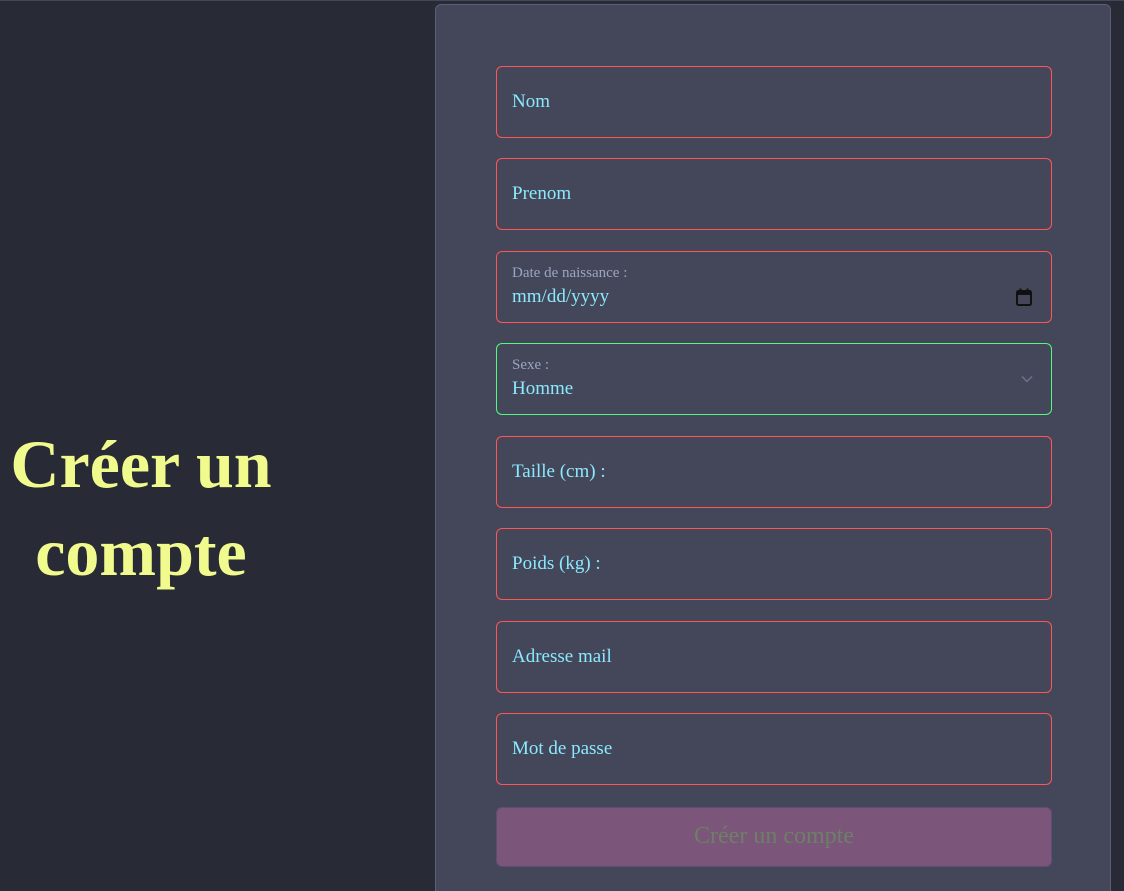 Image resolution: width=1124 pixels, height=891 pixels. Describe the element at coordinates (542, 389) in the screenshot. I see `sexe-select: Homme` at that location.